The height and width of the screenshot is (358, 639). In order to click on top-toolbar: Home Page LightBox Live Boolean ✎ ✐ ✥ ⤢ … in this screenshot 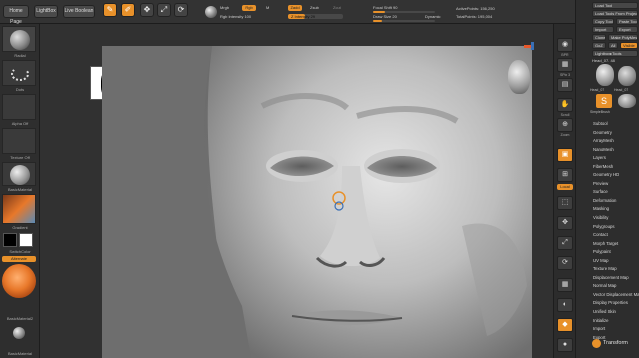, I will do `click(319, 12)`.